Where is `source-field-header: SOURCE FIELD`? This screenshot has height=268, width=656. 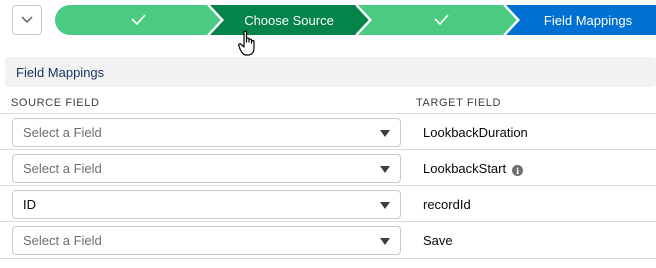 source-field-header: SOURCE FIELD is located at coordinates (55, 103).